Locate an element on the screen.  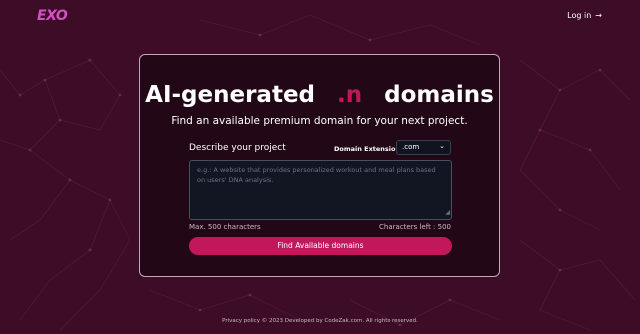
title-end: domains is located at coordinates (439, 95).